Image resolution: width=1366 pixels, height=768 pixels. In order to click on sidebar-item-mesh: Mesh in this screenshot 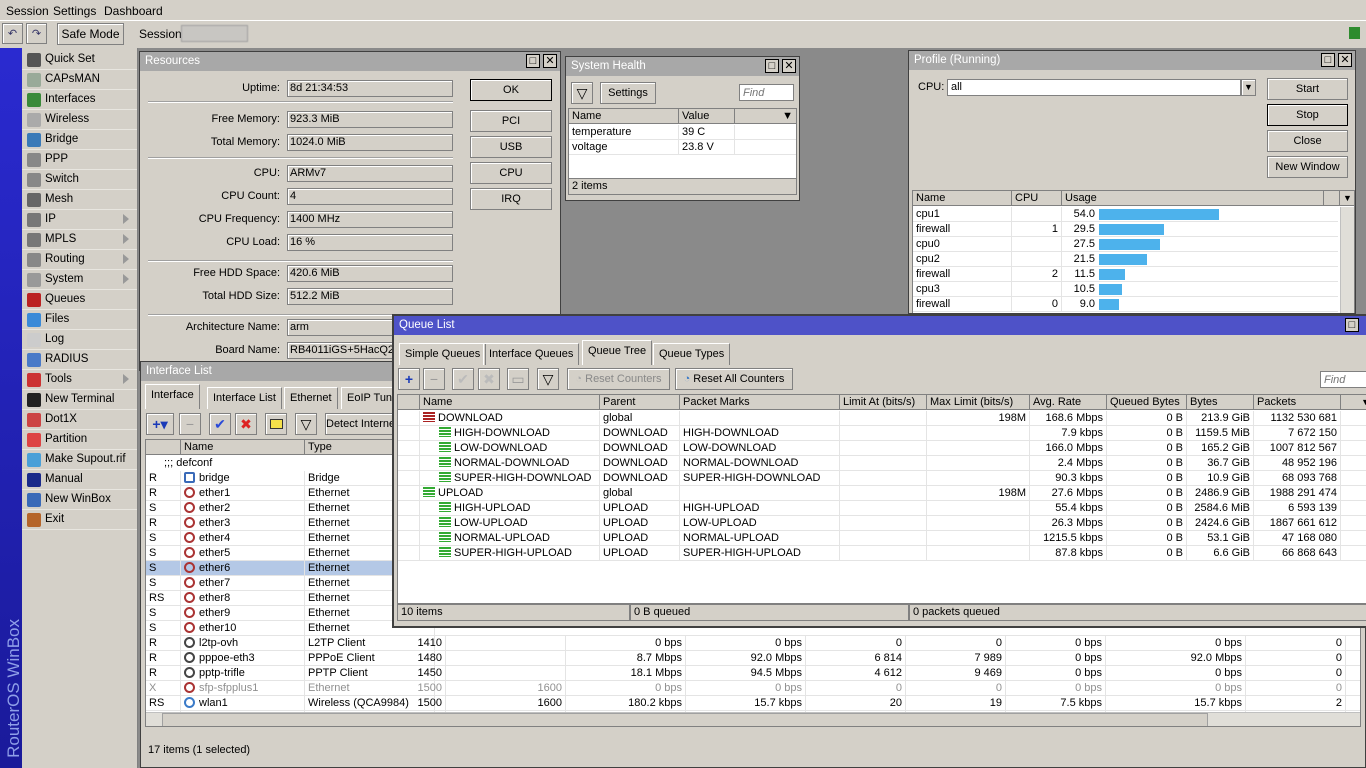, I will do `click(79, 200)`.